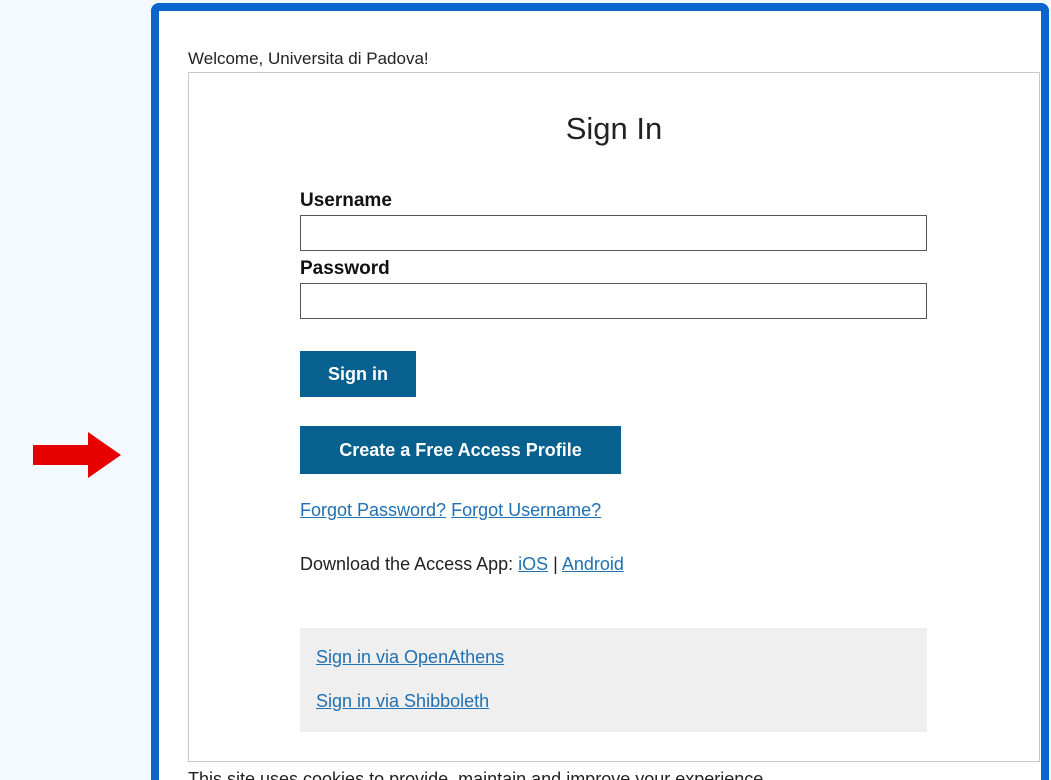  Describe the element at coordinates (345, 268) in the screenshot. I see `password-label: Password` at that location.